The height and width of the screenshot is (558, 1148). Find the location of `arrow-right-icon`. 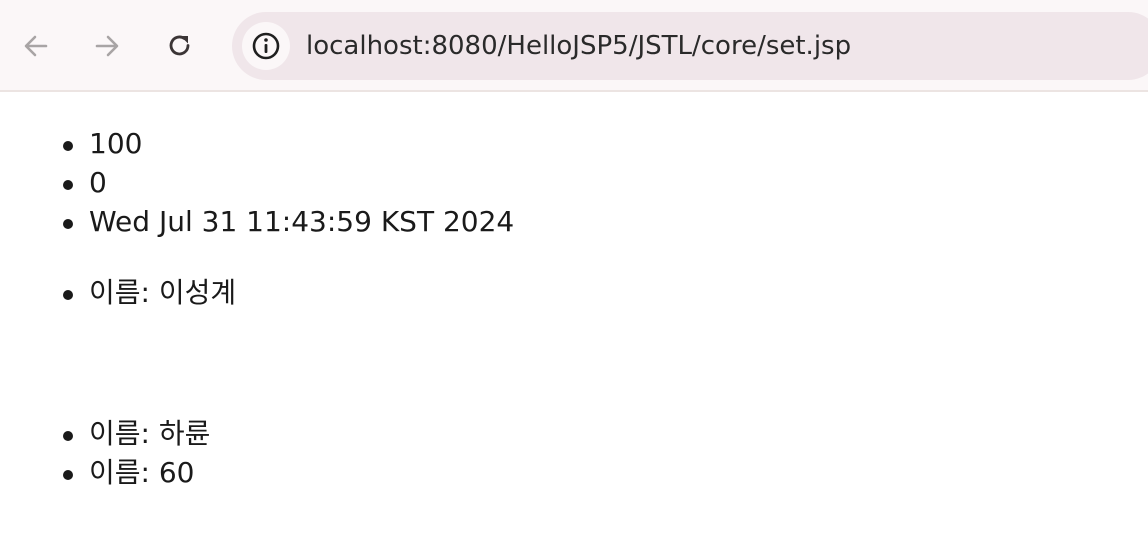

arrow-right-icon is located at coordinates (107, 46).